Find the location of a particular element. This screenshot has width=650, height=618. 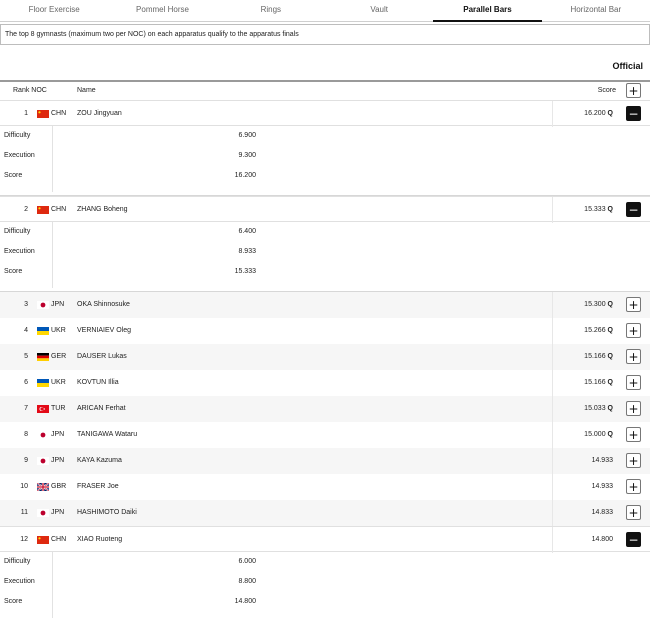

score-value: 15.266 is located at coordinates (595, 330).